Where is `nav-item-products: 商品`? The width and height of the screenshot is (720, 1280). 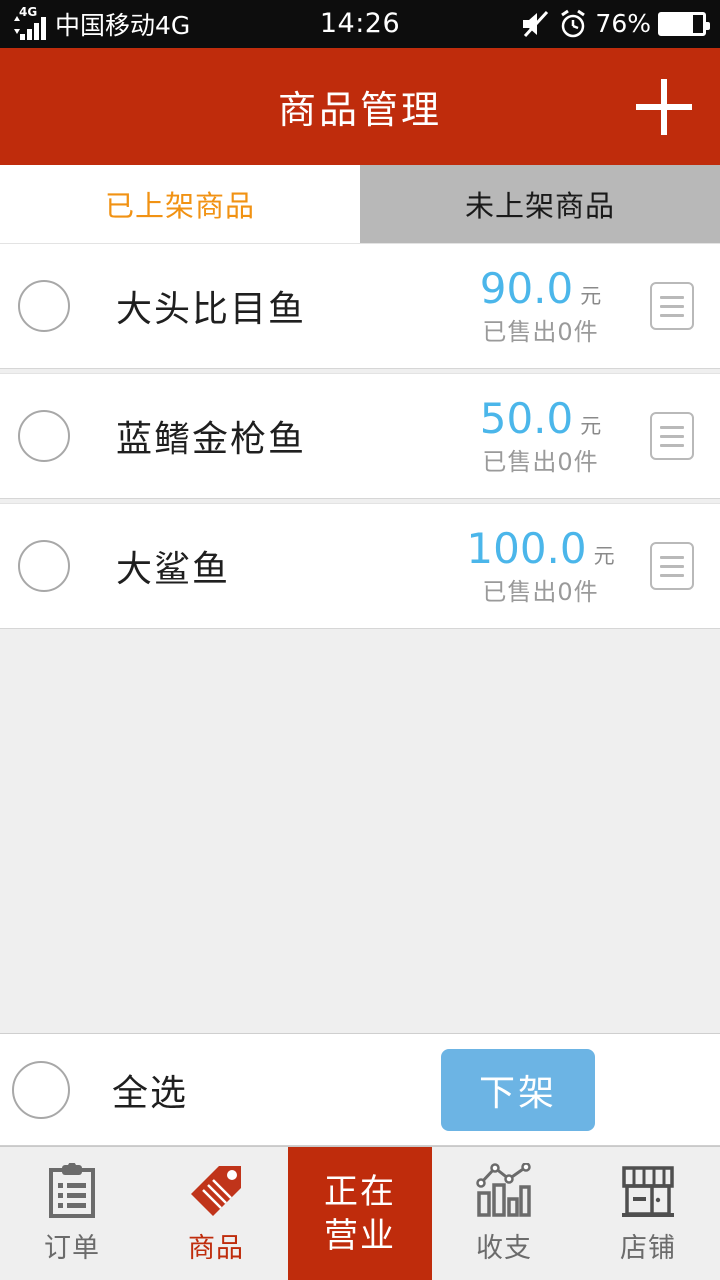
nav-item-products: 商品 is located at coordinates (216, 1213).